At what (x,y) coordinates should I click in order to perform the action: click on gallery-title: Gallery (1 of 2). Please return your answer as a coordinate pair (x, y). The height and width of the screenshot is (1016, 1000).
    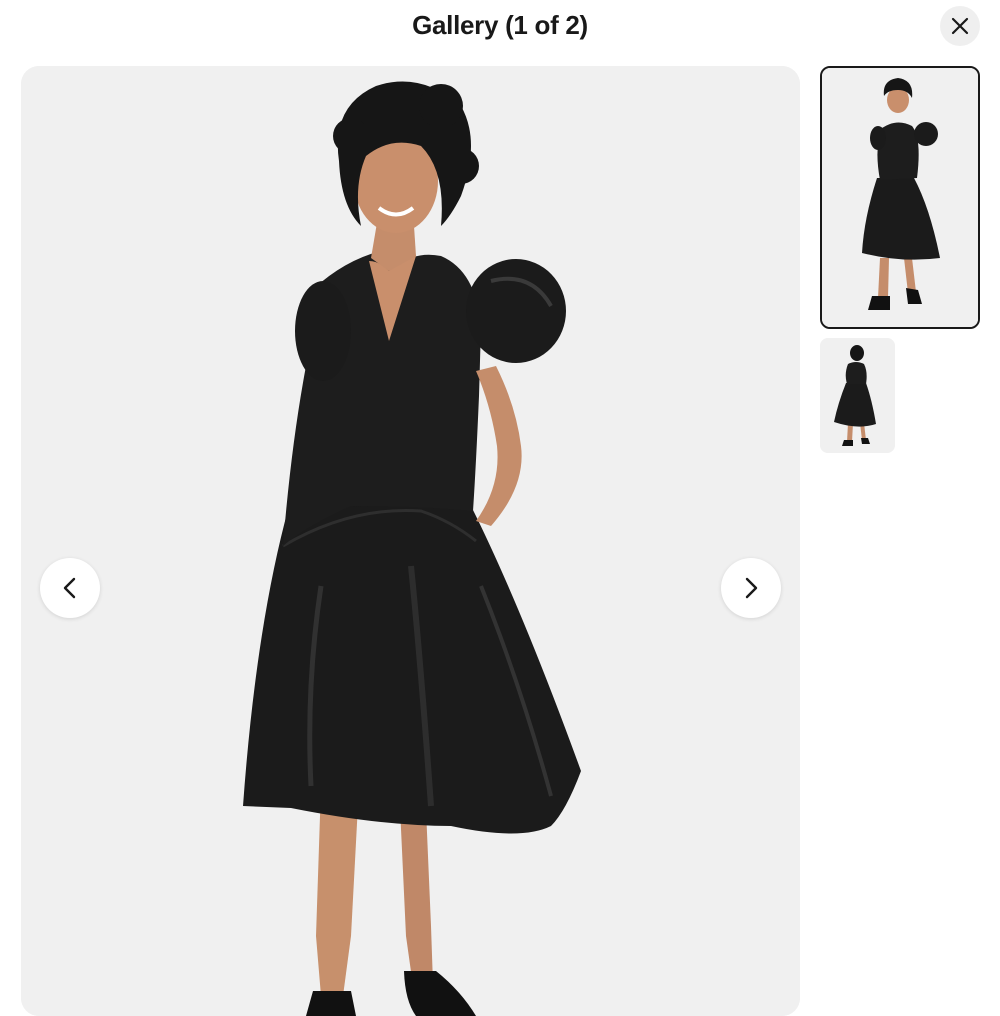
    Looking at the image, I should click on (500, 25).